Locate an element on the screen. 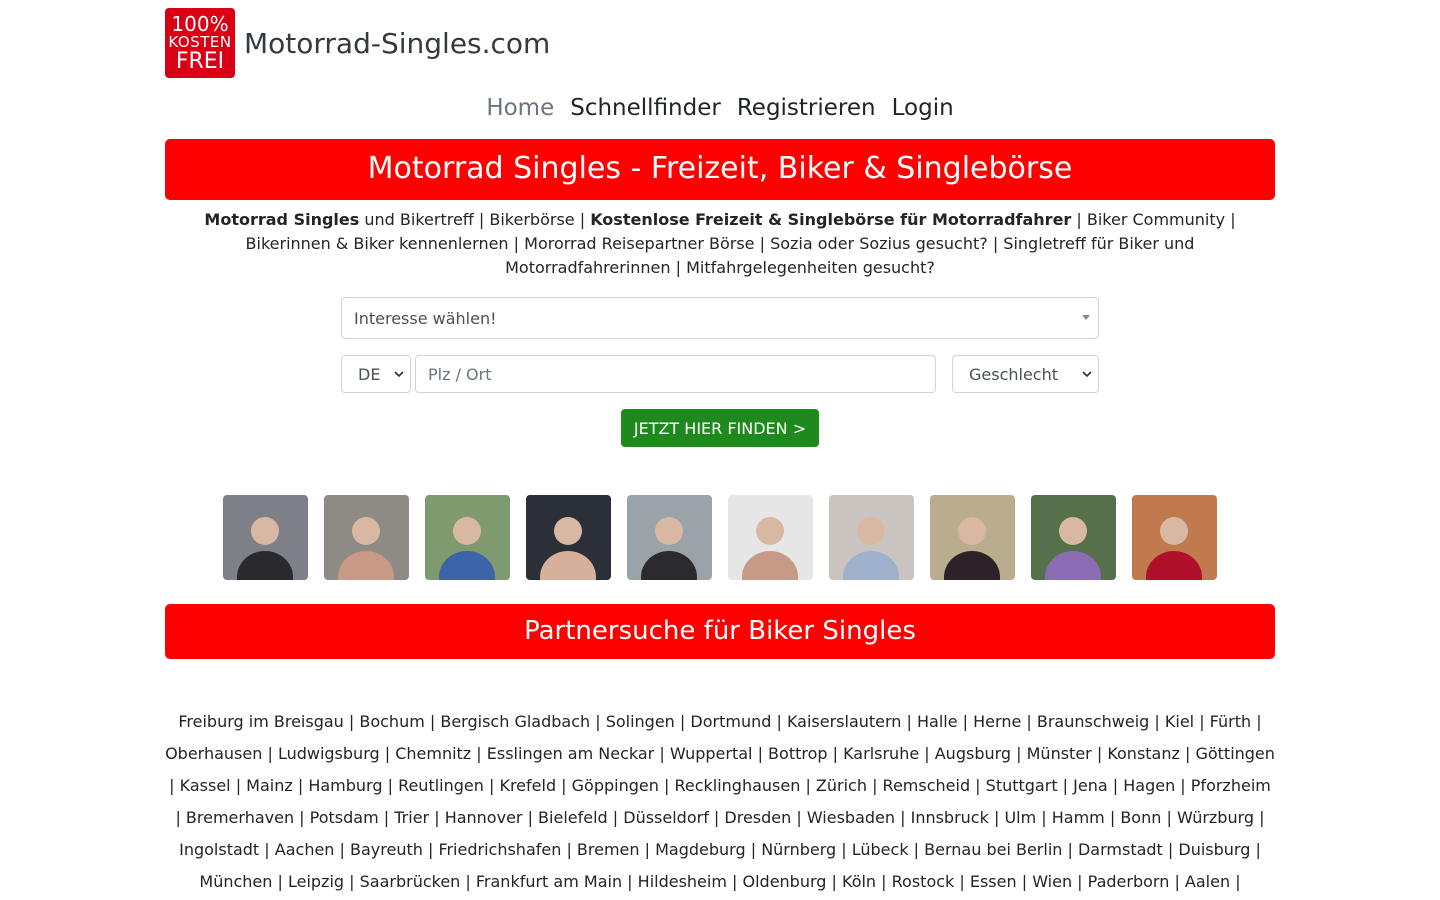 The width and height of the screenshot is (1440, 900). city-link: Mainz is located at coordinates (269, 785).